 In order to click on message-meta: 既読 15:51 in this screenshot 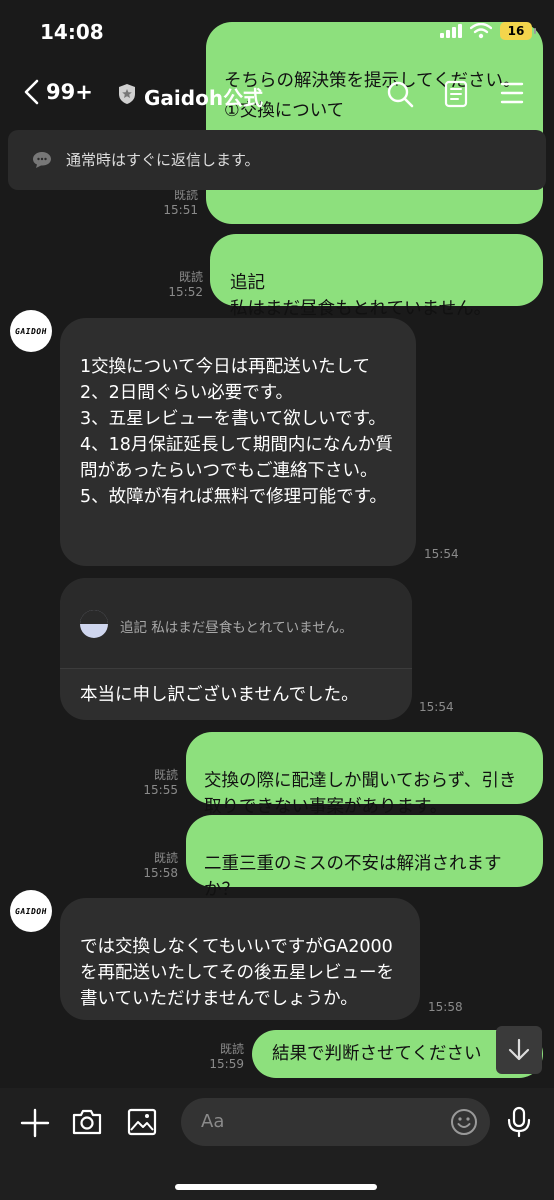, I will do `click(174, 203)`.